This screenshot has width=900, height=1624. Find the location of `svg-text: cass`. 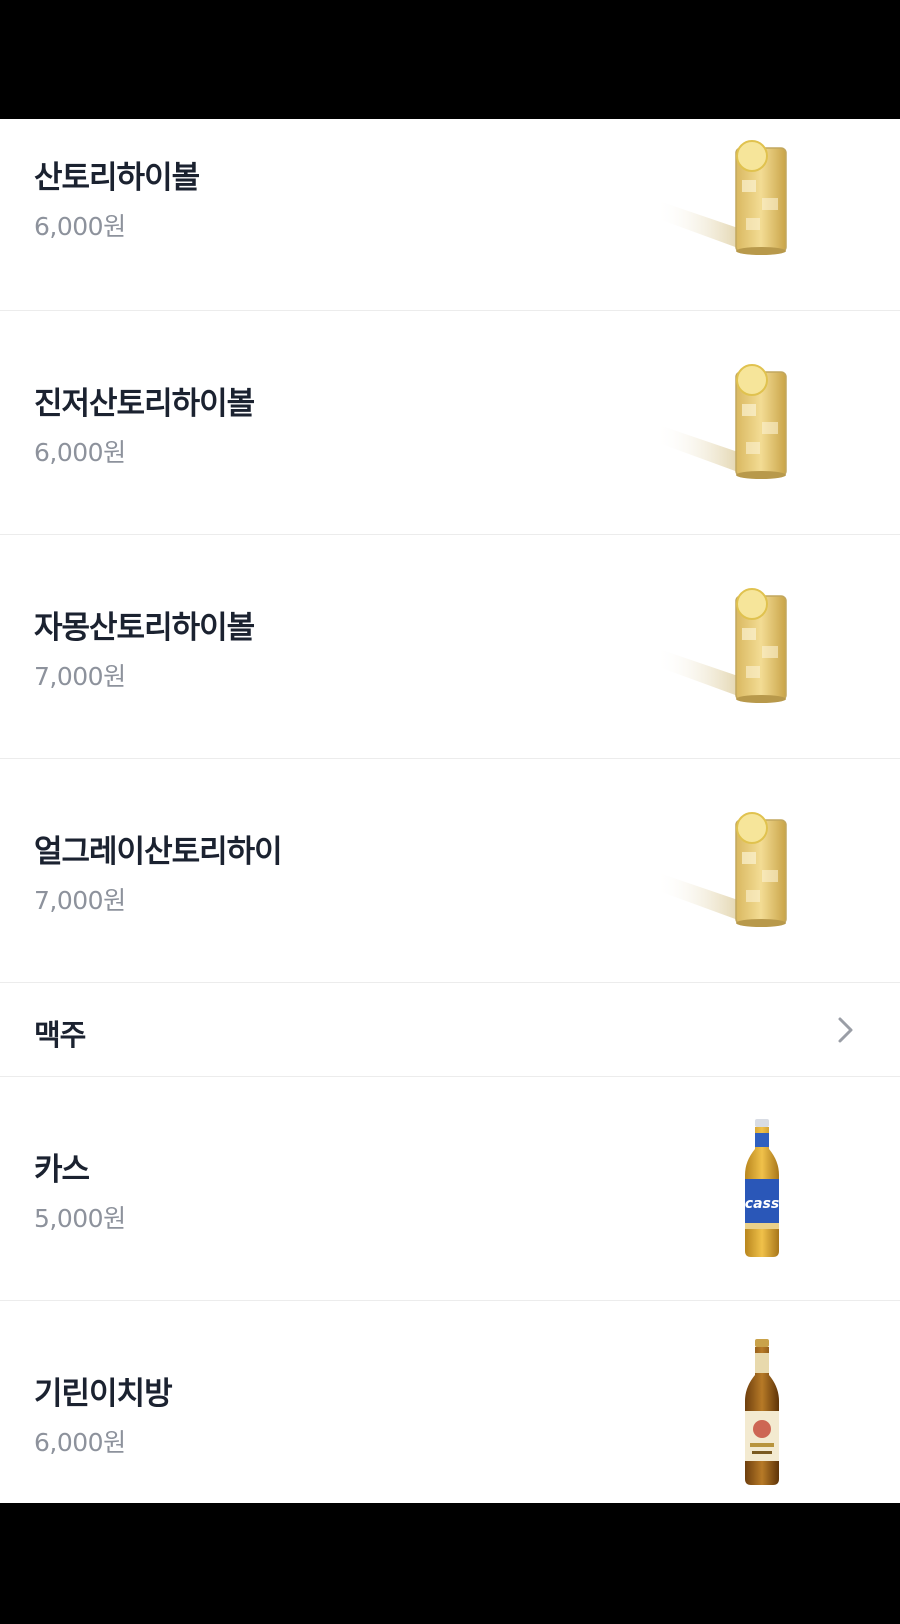

svg-text: cass is located at coordinates (762, 1204).